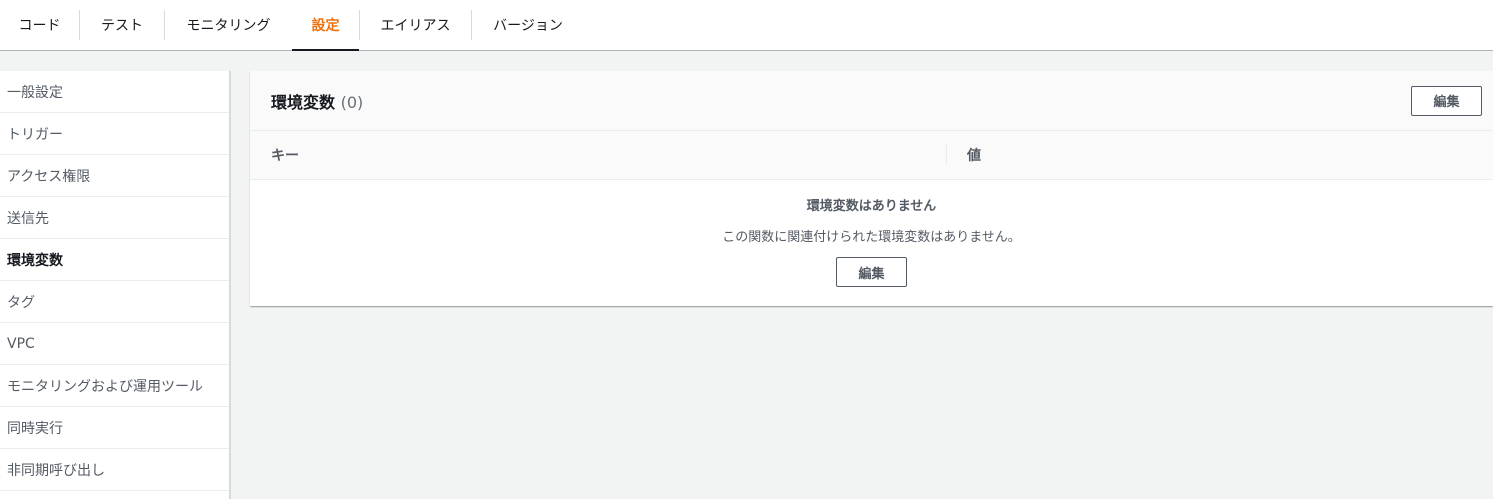  What do you see at coordinates (39, 25) in the screenshot?
I see `tab-code: コード` at bounding box center [39, 25].